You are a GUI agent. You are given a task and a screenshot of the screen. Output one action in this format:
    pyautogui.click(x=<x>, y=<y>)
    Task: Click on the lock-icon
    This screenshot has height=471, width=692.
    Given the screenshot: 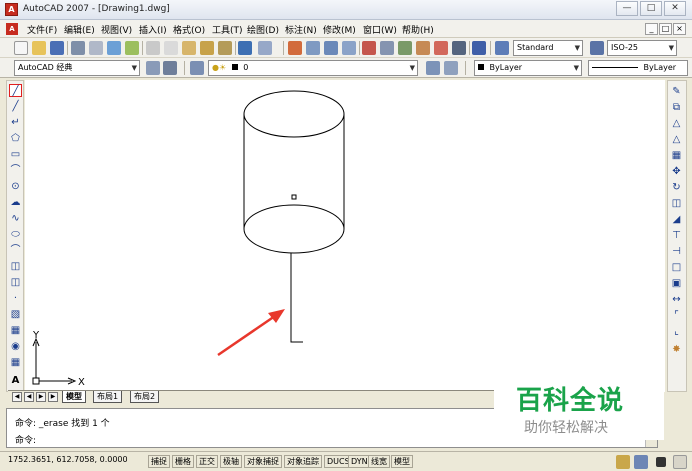 What is the action you would take?
    pyautogui.click(x=641, y=462)
    